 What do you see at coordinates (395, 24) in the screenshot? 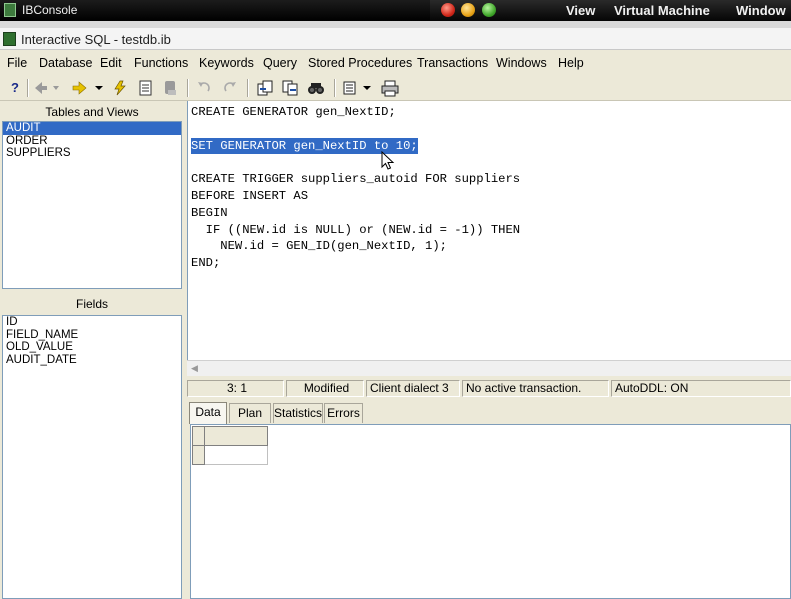
I see `title-strip` at bounding box center [395, 24].